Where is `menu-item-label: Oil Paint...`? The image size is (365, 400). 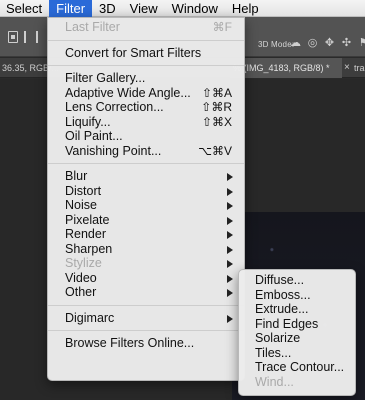
menu-item-label: Oil Paint... is located at coordinates (94, 136).